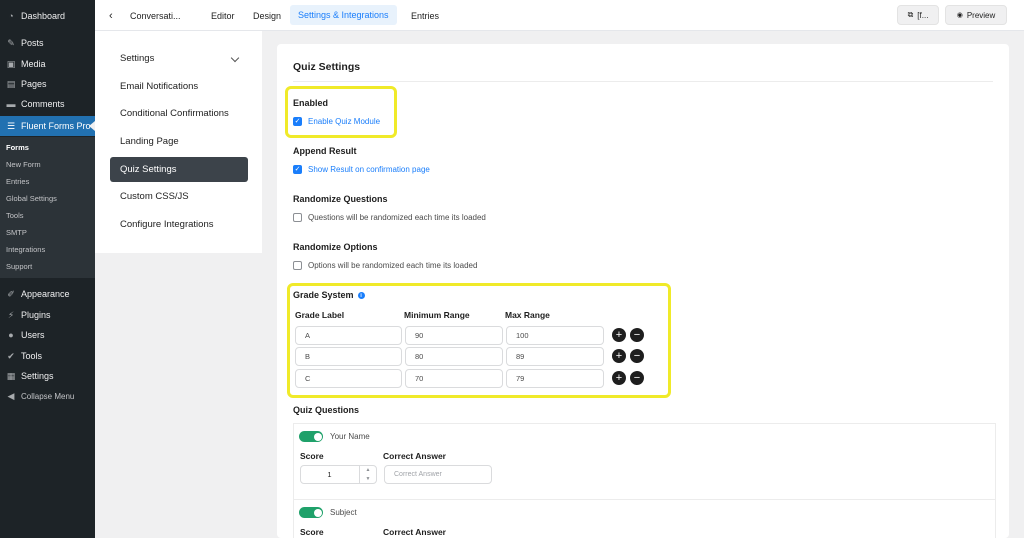  I want to click on grade-label-input: A, so click(348, 335).